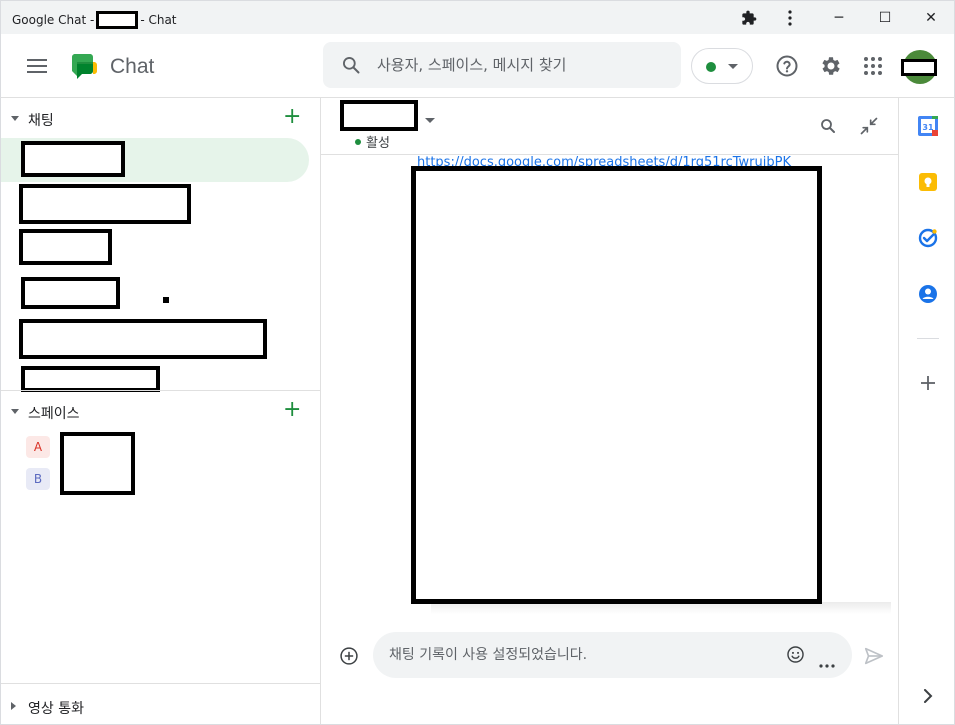  What do you see at coordinates (931, 18) in the screenshot?
I see `close-button: ✕` at bounding box center [931, 18].